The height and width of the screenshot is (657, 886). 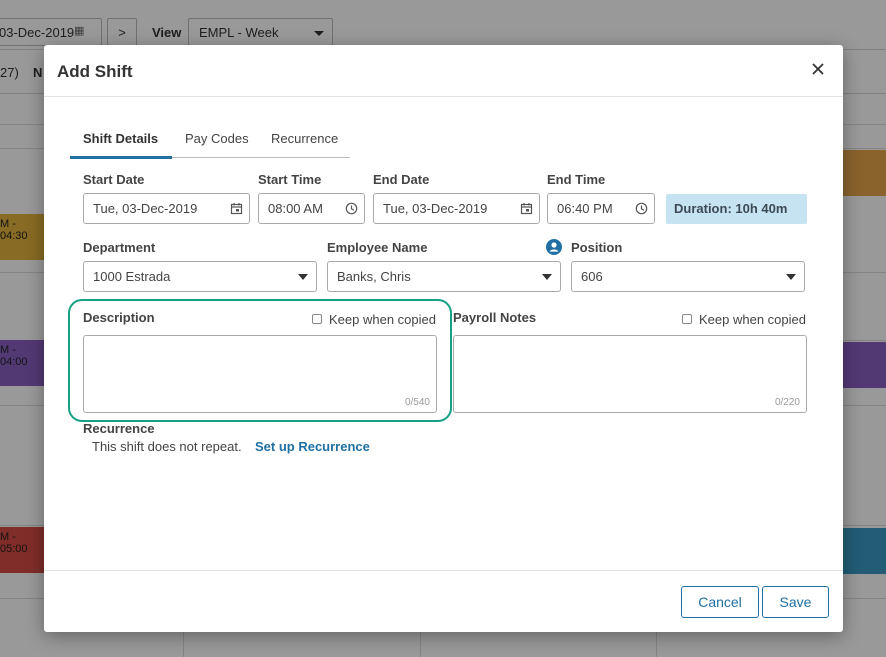 What do you see at coordinates (576, 179) in the screenshot?
I see `end-time-label: End Time` at bounding box center [576, 179].